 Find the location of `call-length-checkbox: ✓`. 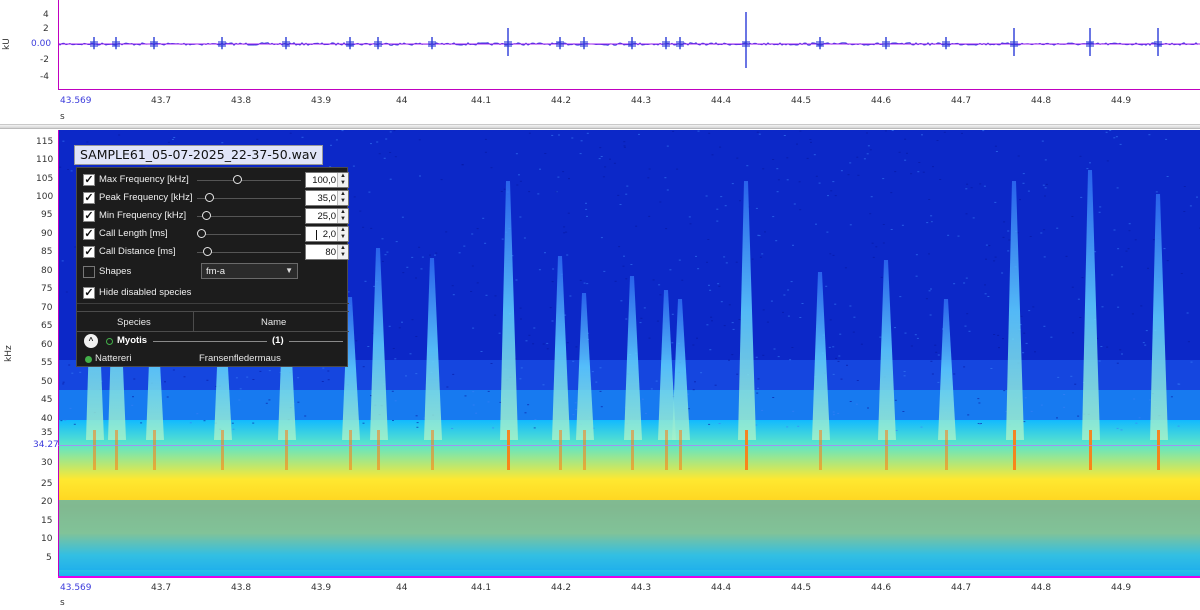

call-length-checkbox: ✓ is located at coordinates (89, 234).